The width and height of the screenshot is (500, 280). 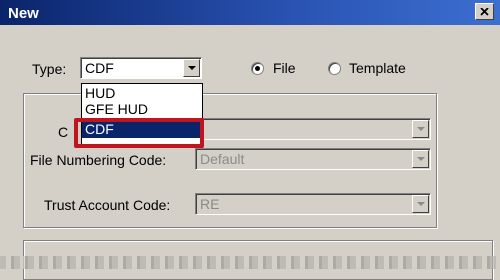 What do you see at coordinates (141, 68) in the screenshot?
I see `type-select: CDF` at bounding box center [141, 68].